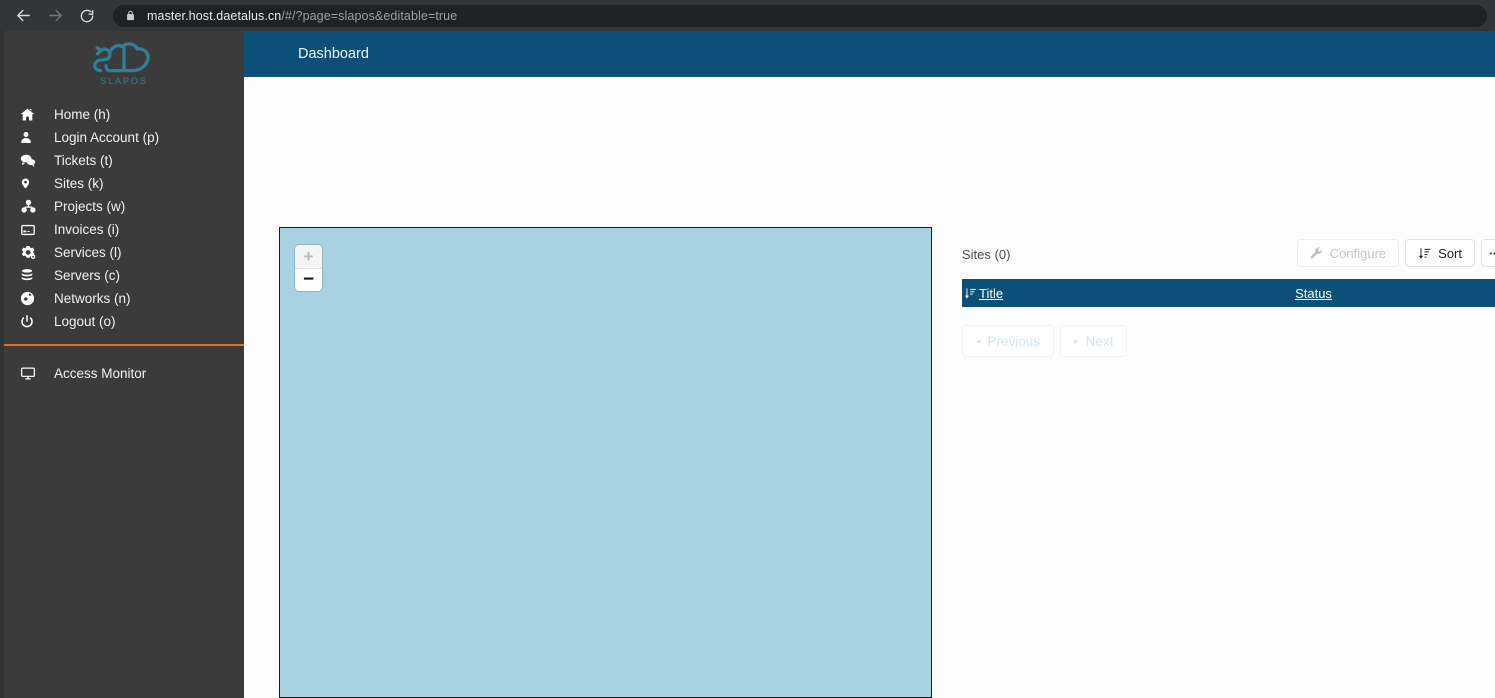  I want to click on forward-arrow-icon, so click(55, 15).